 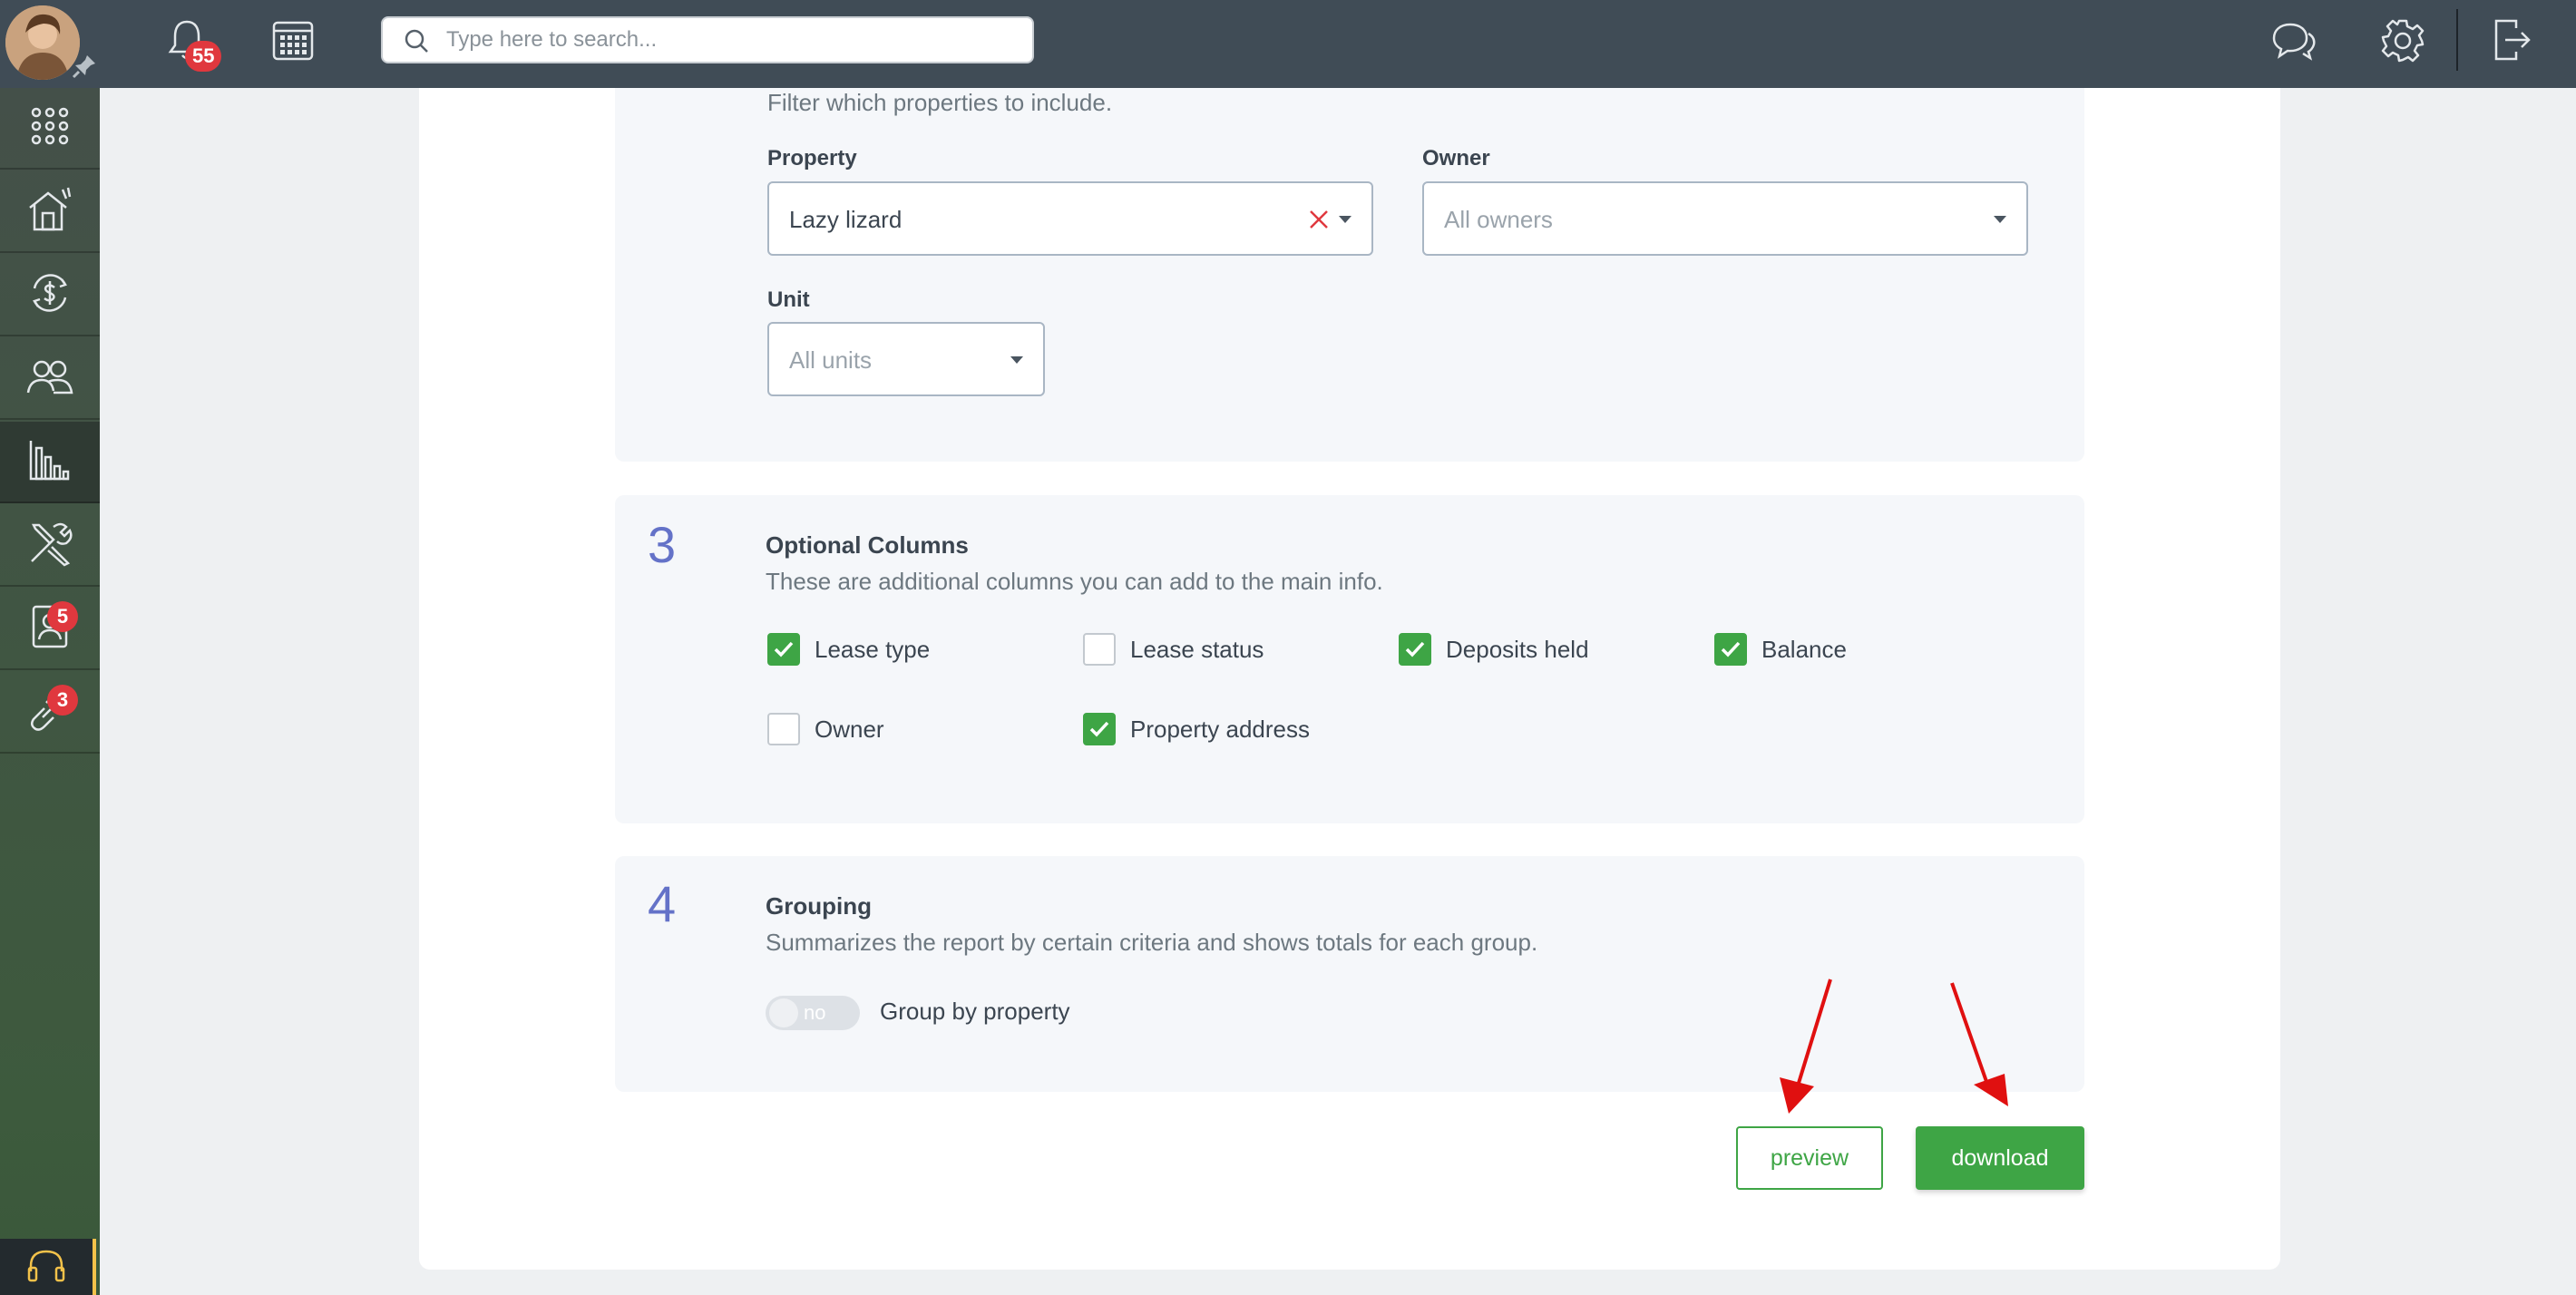 What do you see at coordinates (846, 220) in the screenshot?
I see `property-selected-value: Lazy lizard` at bounding box center [846, 220].